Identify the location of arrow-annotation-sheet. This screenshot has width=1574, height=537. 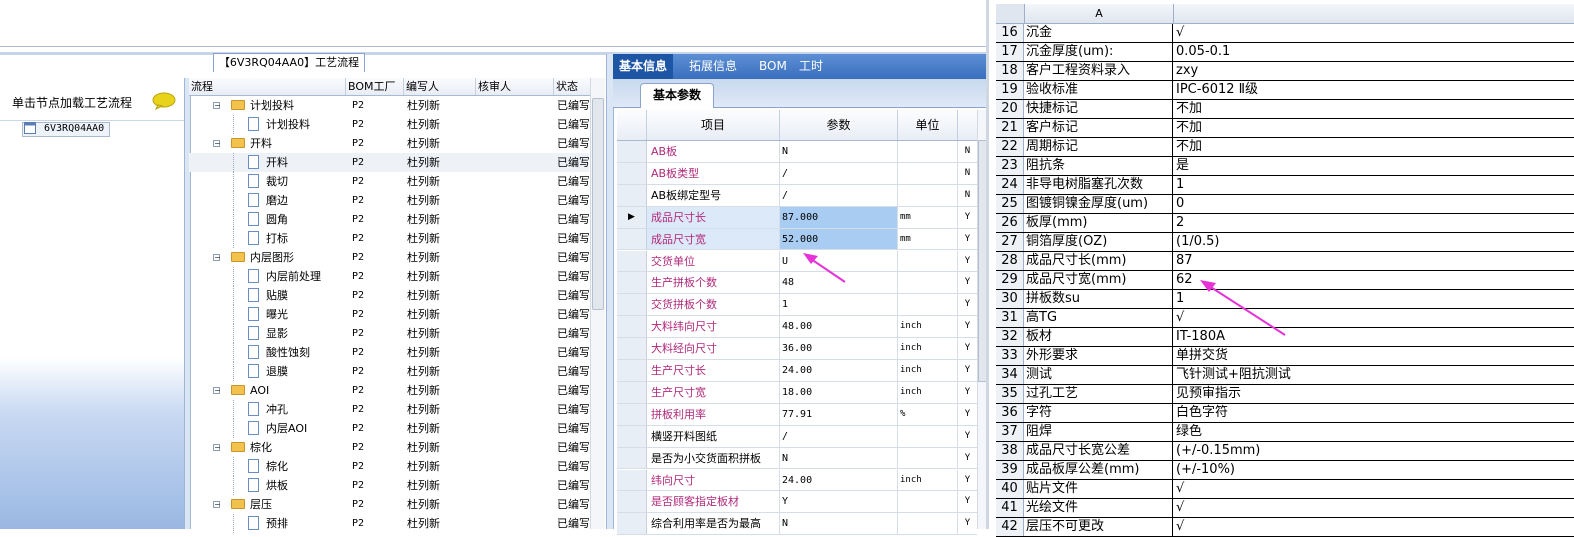
(1243, 308).